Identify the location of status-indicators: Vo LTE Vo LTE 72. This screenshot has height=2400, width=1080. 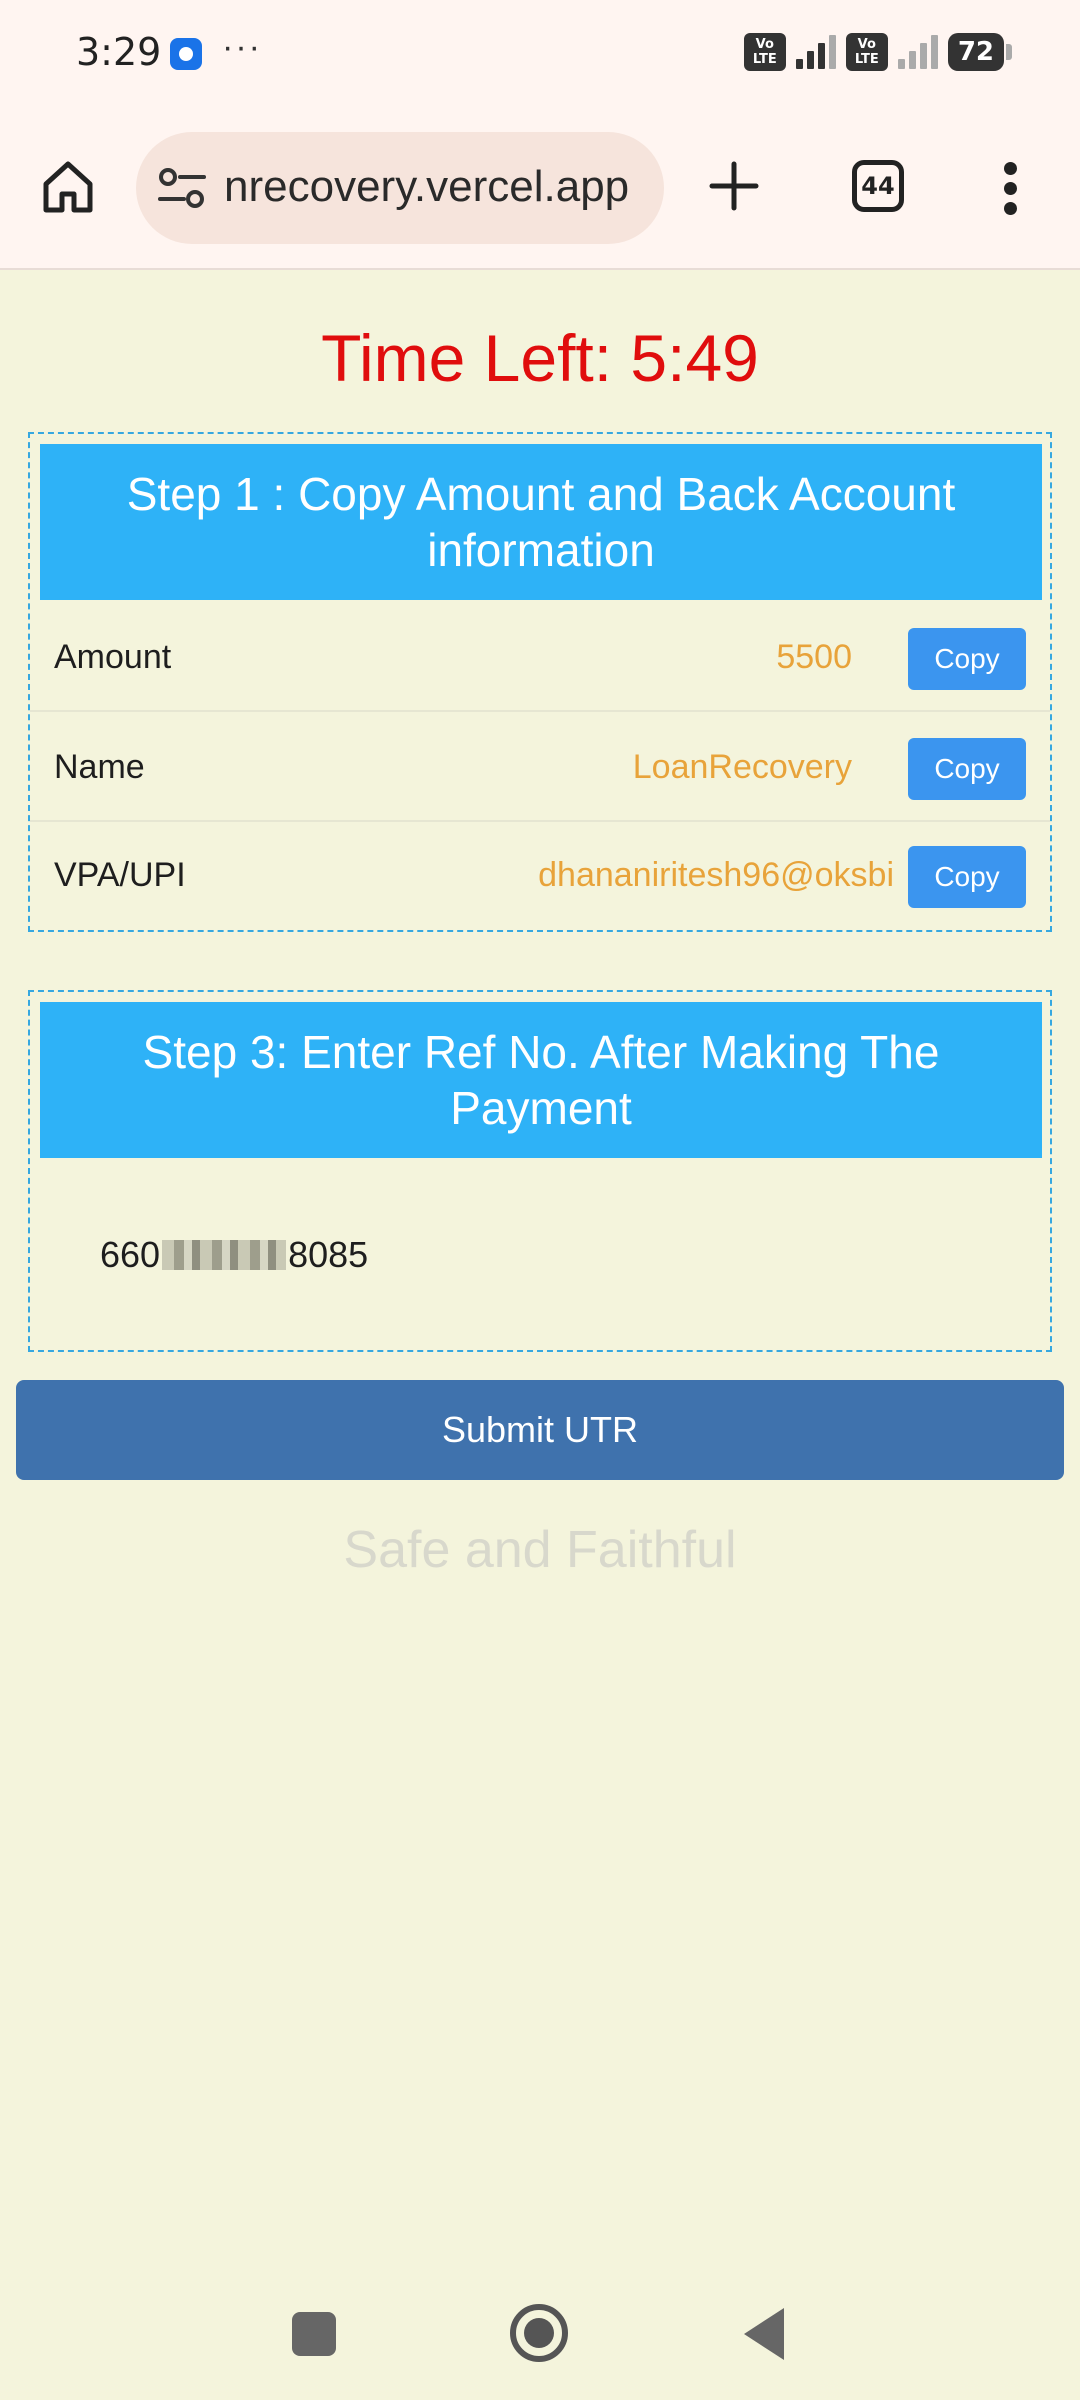
(878, 52).